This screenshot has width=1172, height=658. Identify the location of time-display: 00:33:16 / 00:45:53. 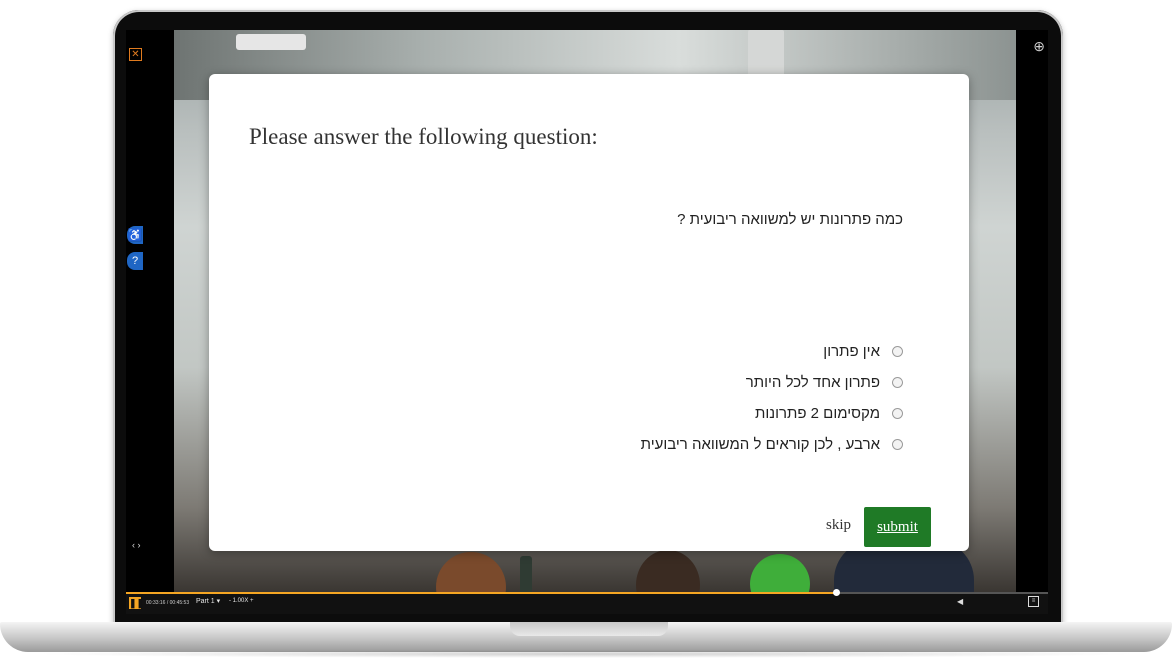
(168, 603).